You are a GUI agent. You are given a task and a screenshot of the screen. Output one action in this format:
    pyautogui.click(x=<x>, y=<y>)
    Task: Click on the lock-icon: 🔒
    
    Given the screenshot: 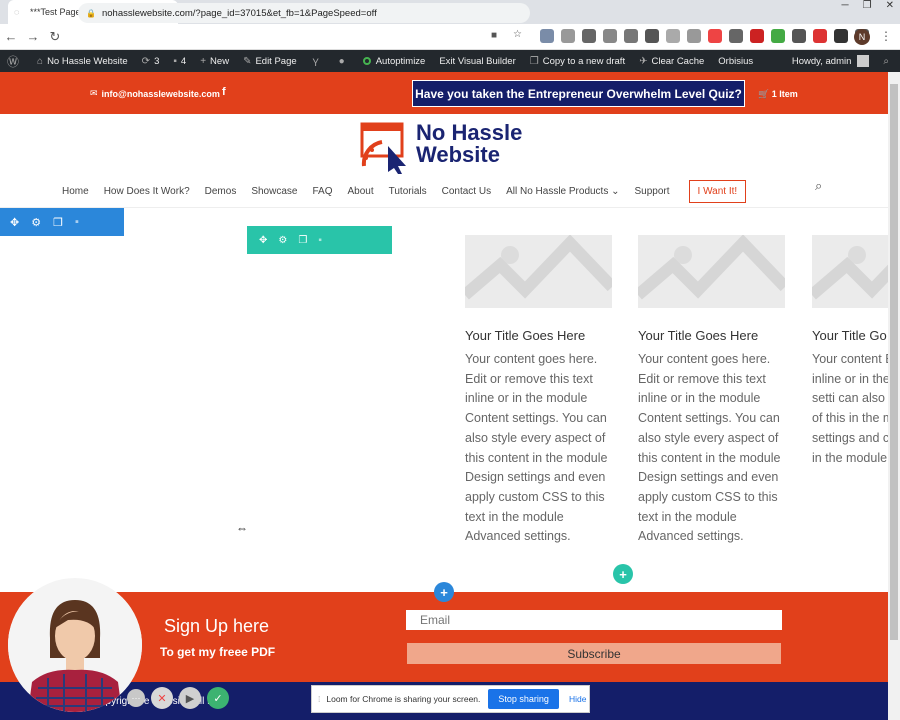 What is the action you would take?
    pyautogui.click(x=91, y=13)
    